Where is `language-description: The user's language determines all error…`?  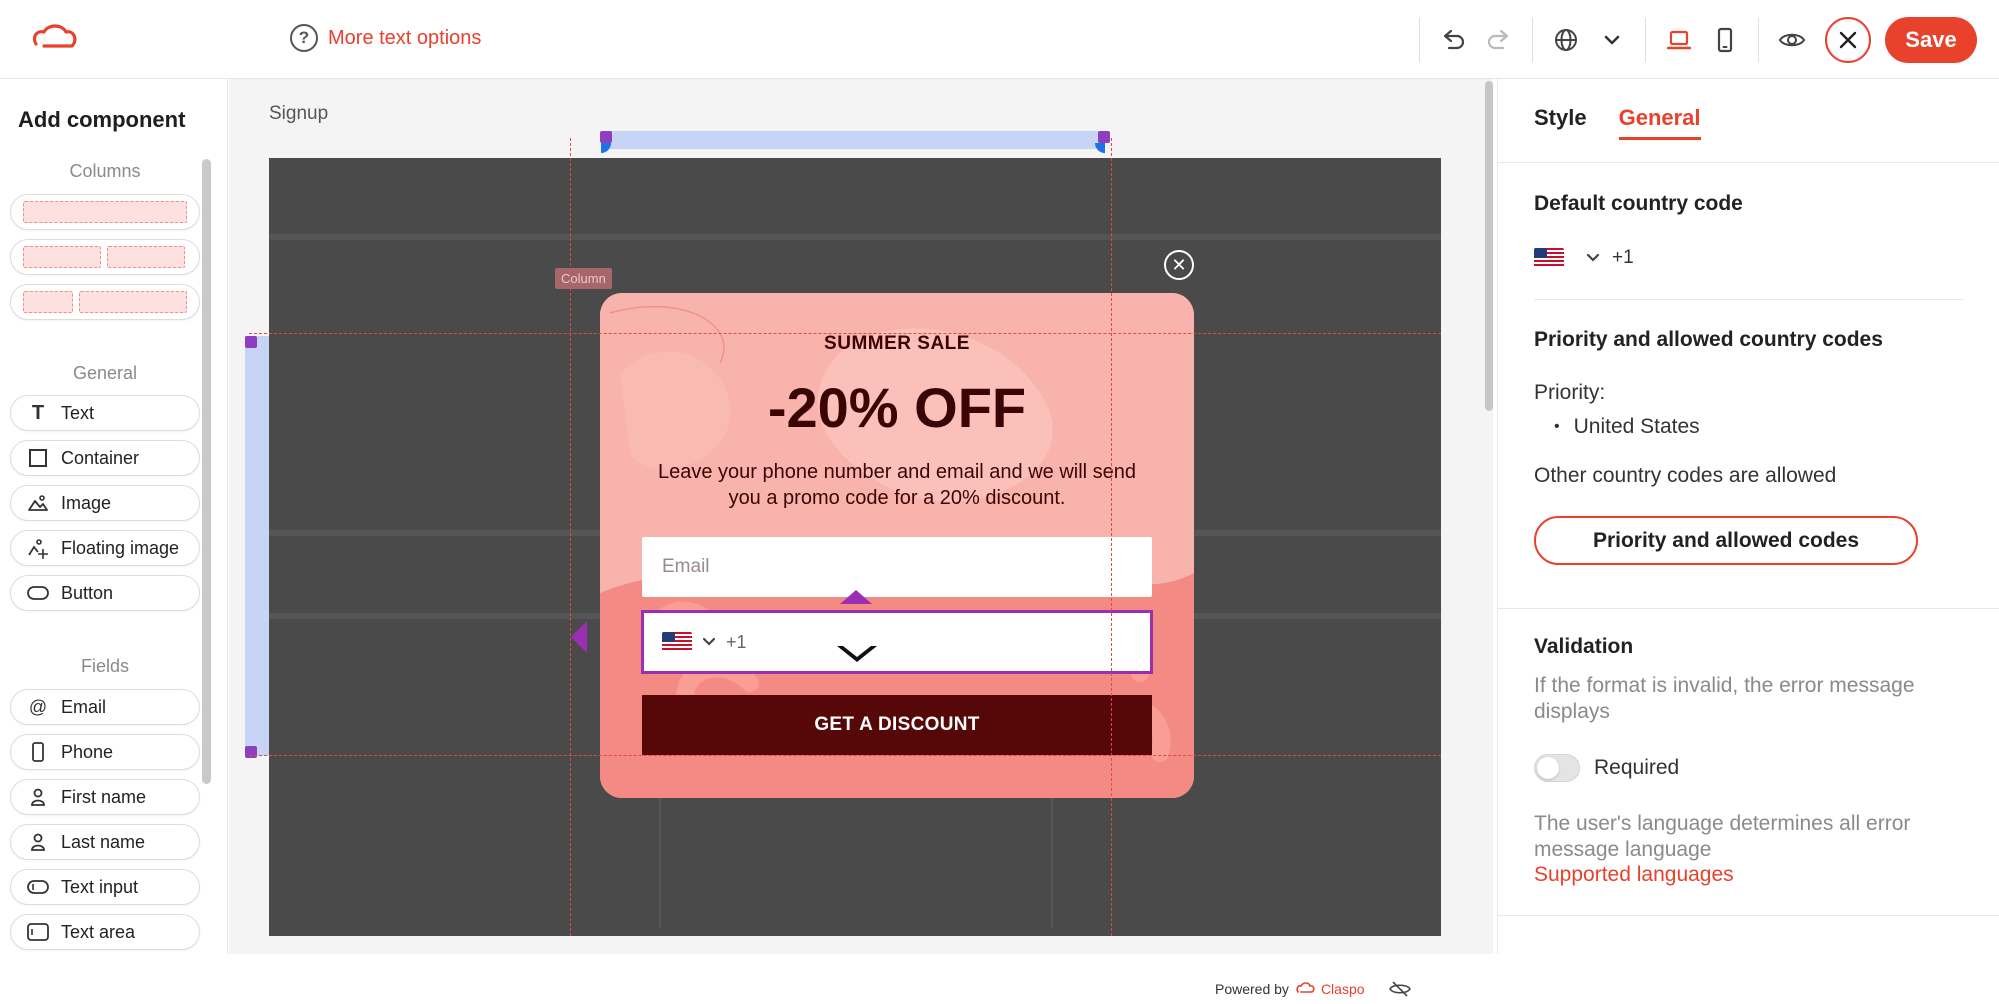 language-description: The user's language determines all error… is located at coordinates (1722, 836).